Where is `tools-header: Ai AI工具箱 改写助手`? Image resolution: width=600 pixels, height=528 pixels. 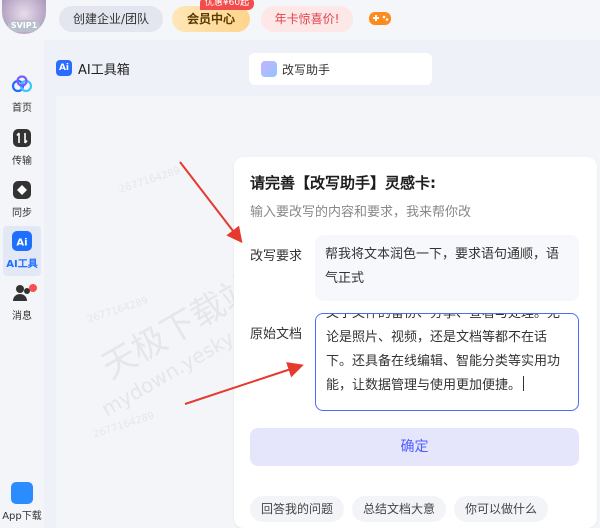
tools-header: Ai AI工具箱 改写助手 is located at coordinates (328, 68).